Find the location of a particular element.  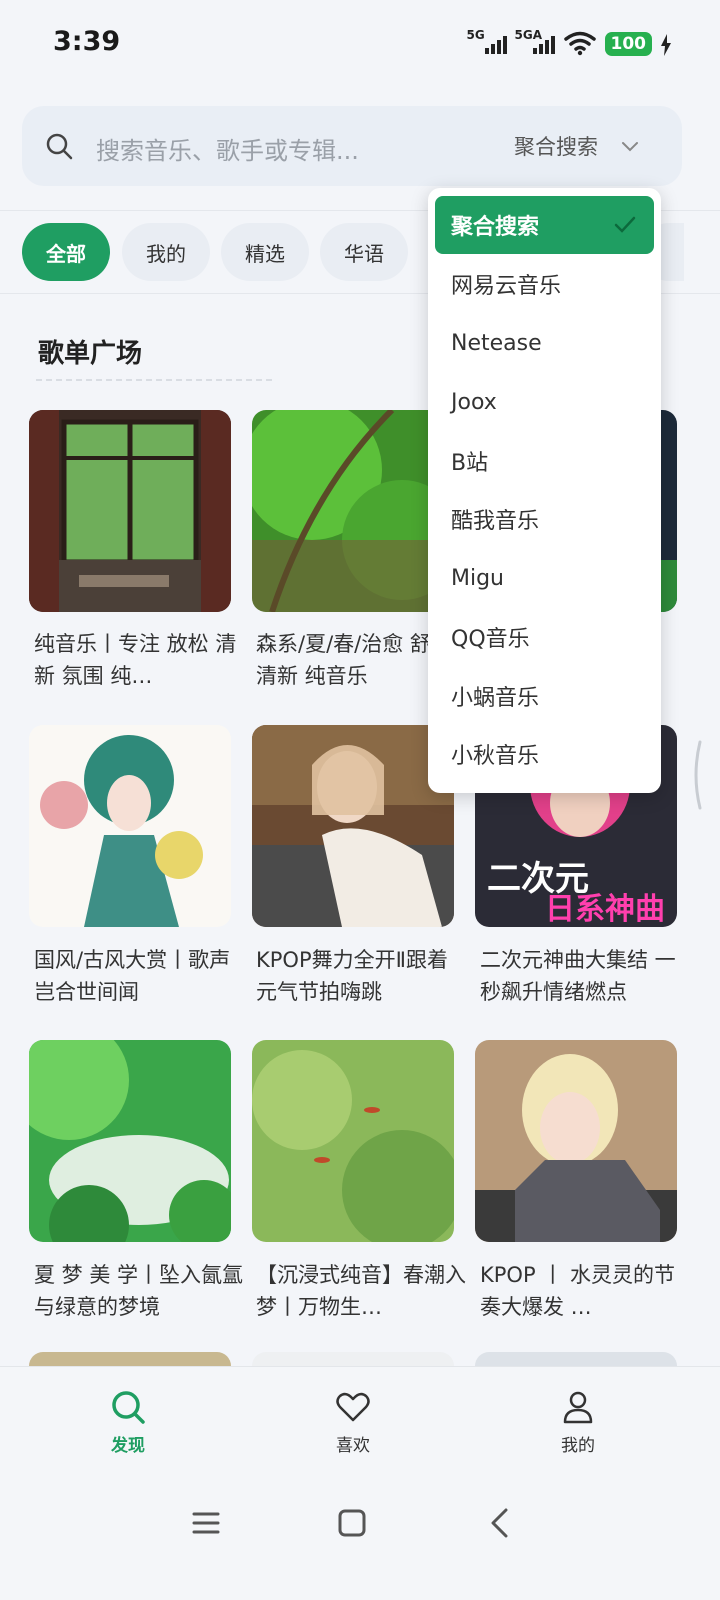

status-bar: 3:39 5G 5GA 100 is located at coordinates (360, 44).